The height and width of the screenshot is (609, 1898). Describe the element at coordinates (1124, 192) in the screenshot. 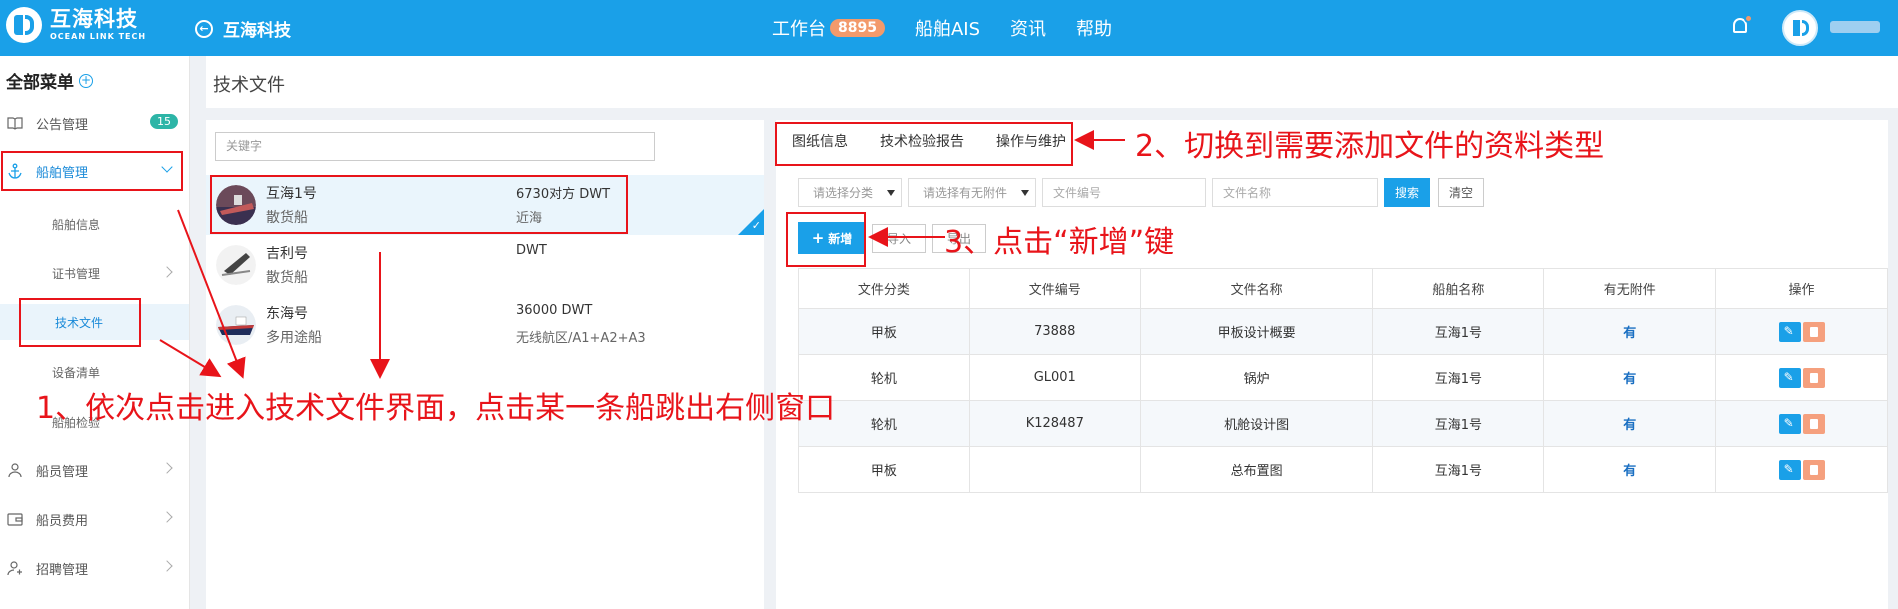

I see `file-number-input: 文件编号` at that location.